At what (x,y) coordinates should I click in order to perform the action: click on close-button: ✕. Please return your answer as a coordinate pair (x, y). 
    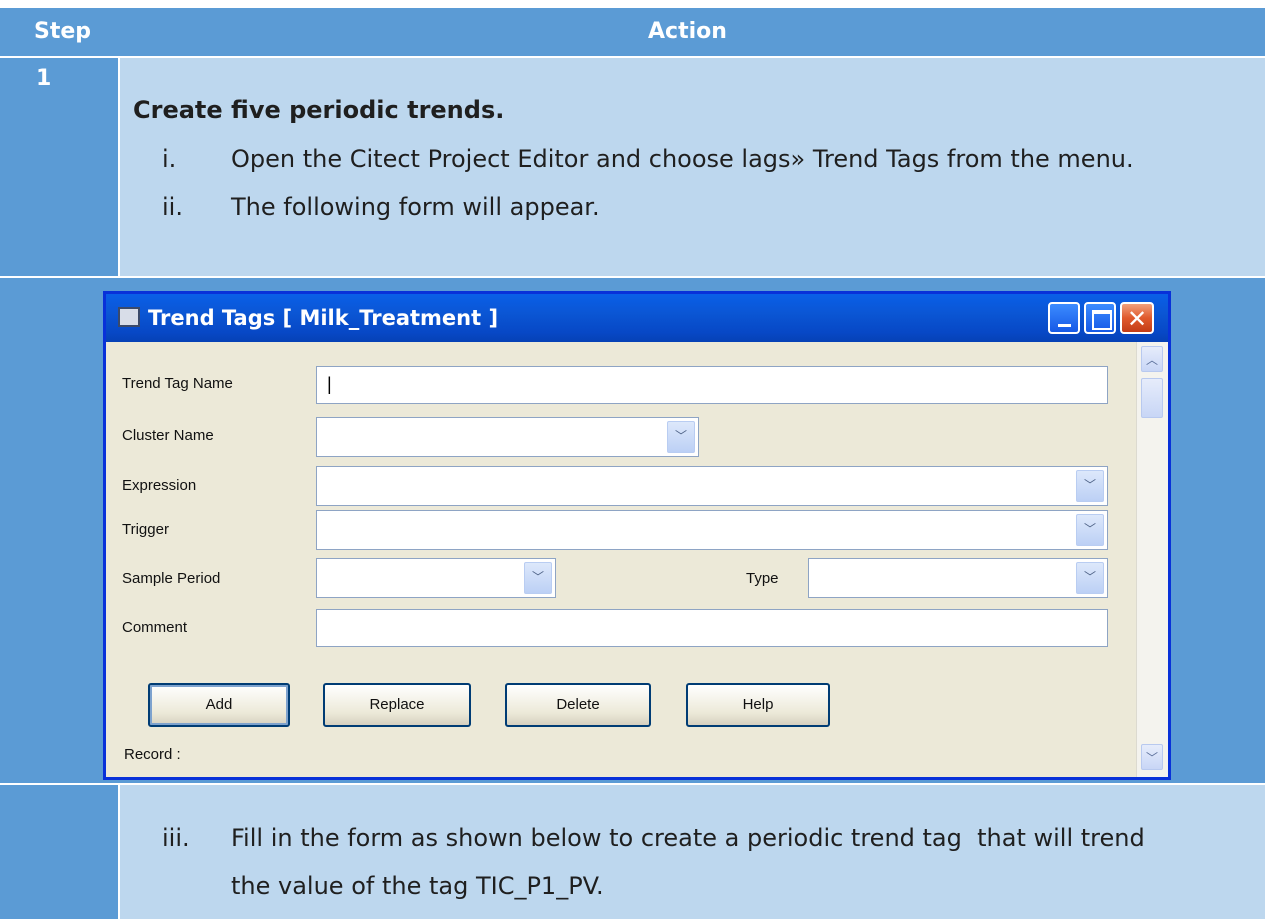
    Looking at the image, I should click on (1137, 318).